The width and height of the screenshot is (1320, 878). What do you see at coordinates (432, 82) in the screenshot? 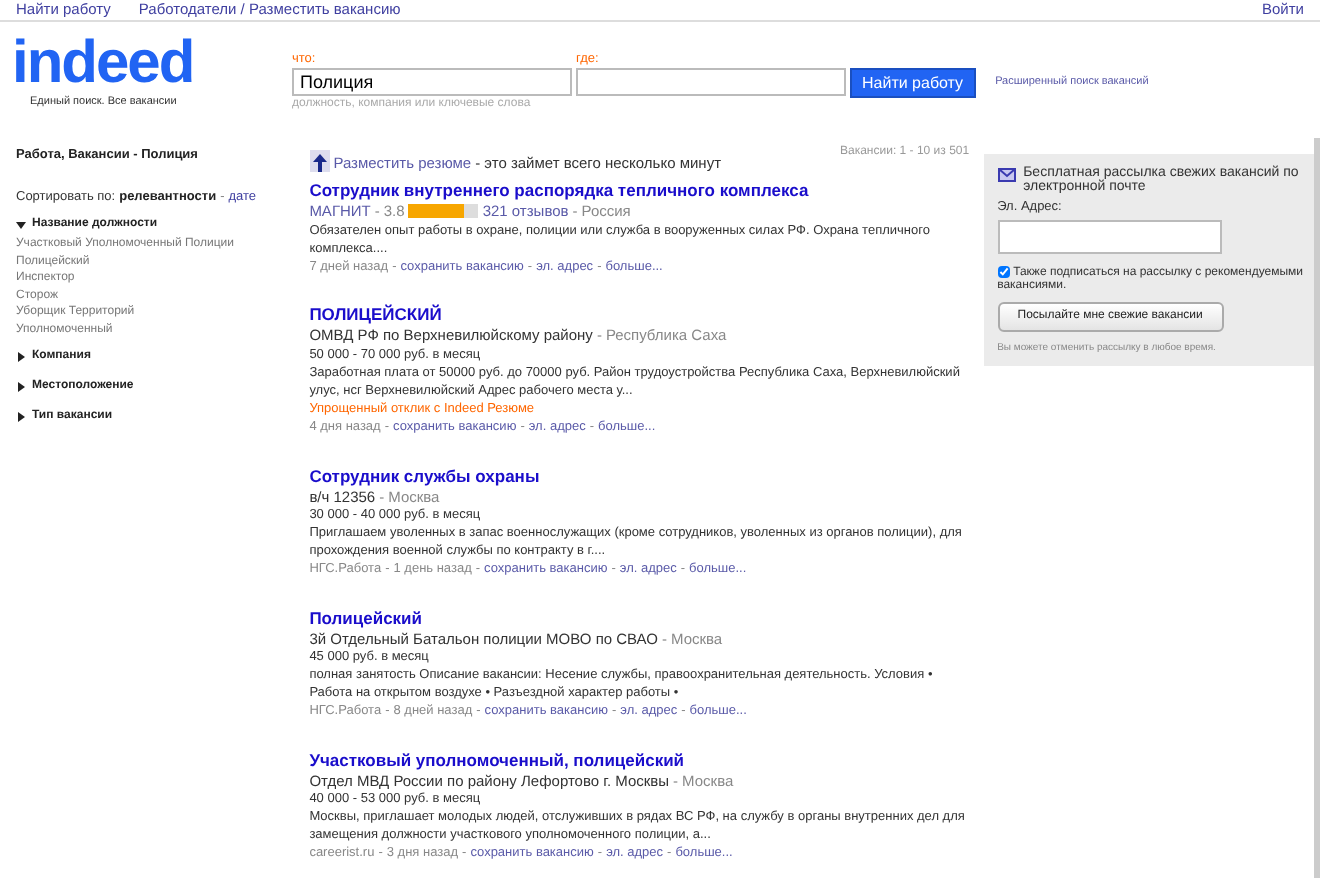
I see `what-field: Полиция` at bounding box center [432, 82].